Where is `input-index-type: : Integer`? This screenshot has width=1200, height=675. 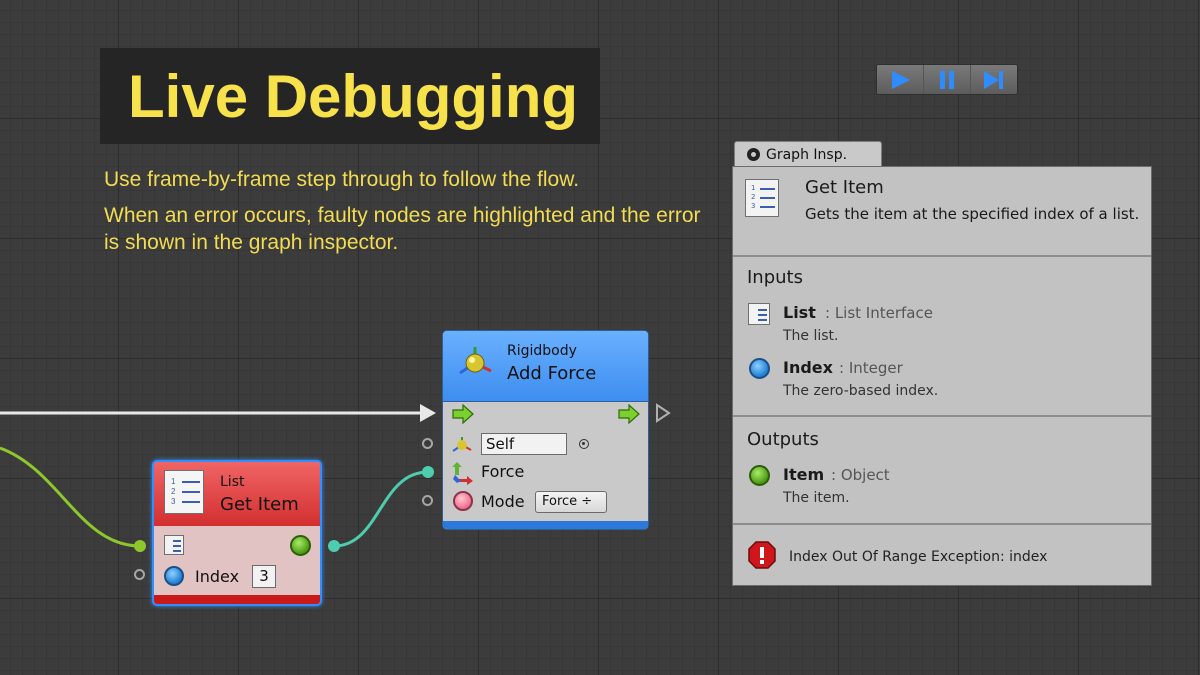
input-index-type: : Integer is located at coordinates (871, 368).